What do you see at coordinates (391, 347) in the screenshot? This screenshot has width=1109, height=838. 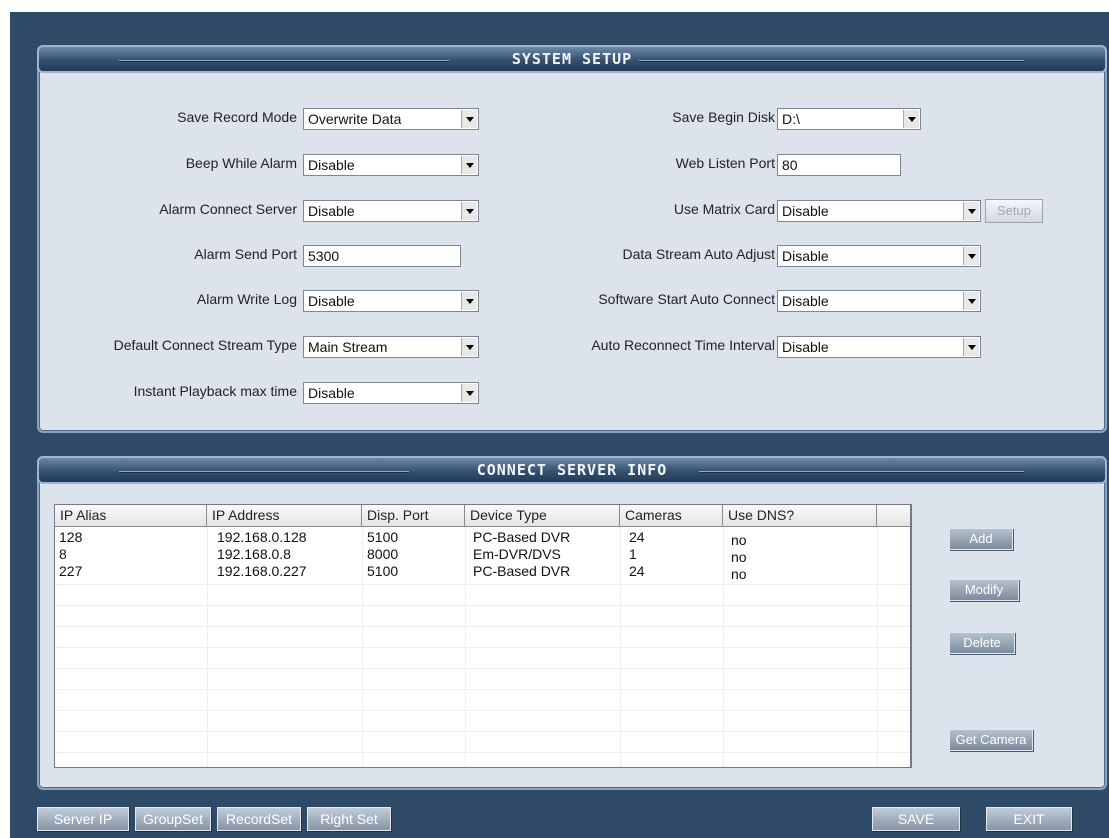 I see `default-connect-stream-type-select: Main Stream` at bounding box center [391, 347].